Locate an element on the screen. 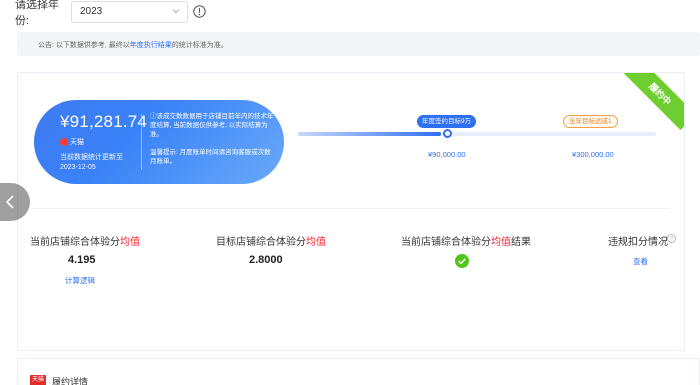 This screenshot has height=385, width=700. progress-fill is located at coordinates (370, 134).